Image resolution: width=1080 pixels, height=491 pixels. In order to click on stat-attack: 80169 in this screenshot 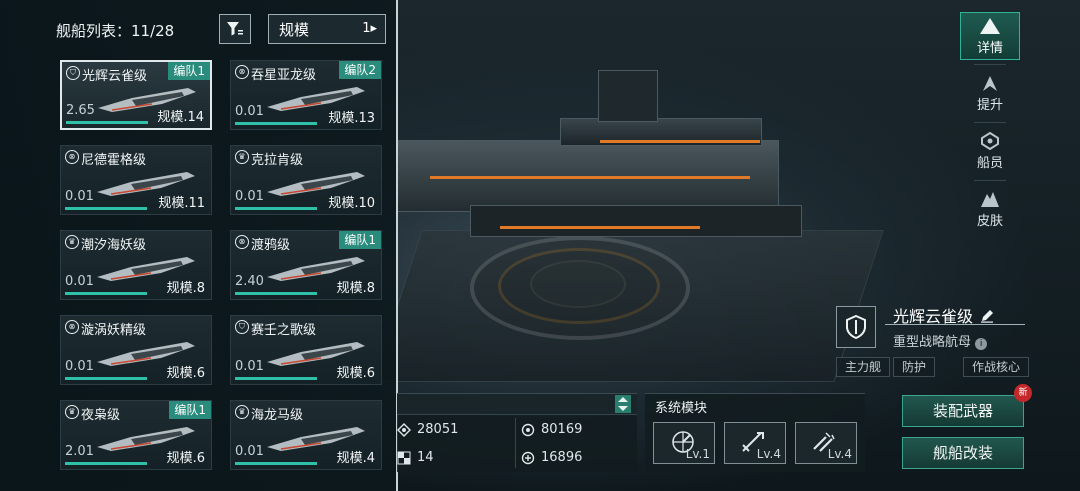, I will do `click(551, 429)`.